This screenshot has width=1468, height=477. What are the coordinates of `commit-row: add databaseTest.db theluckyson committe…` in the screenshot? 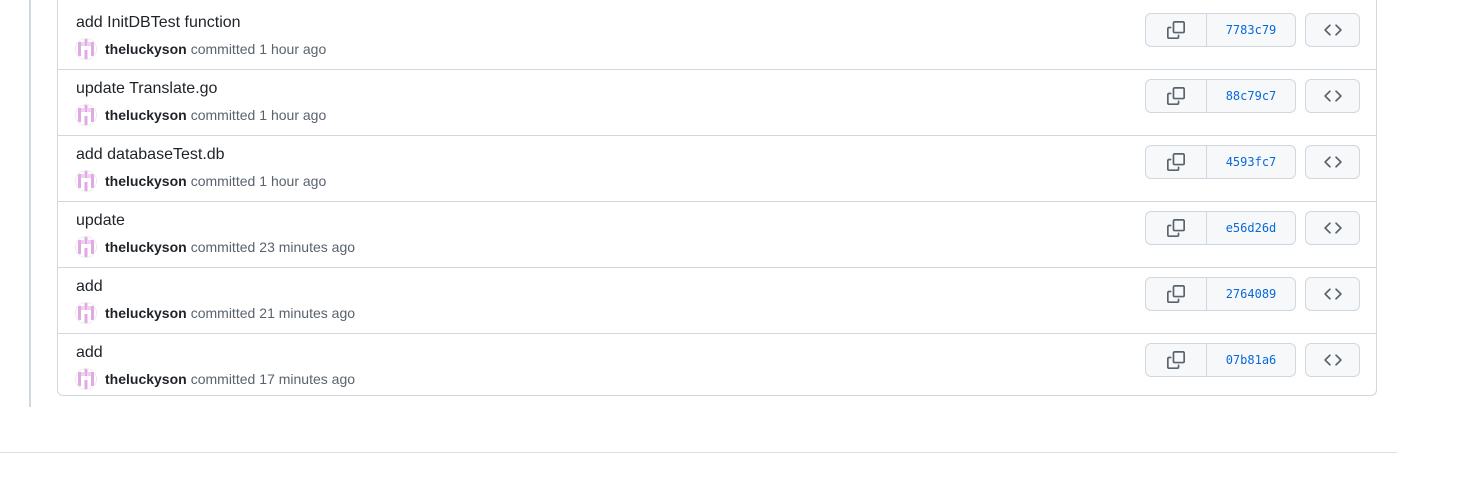 It's located at (717, 169).